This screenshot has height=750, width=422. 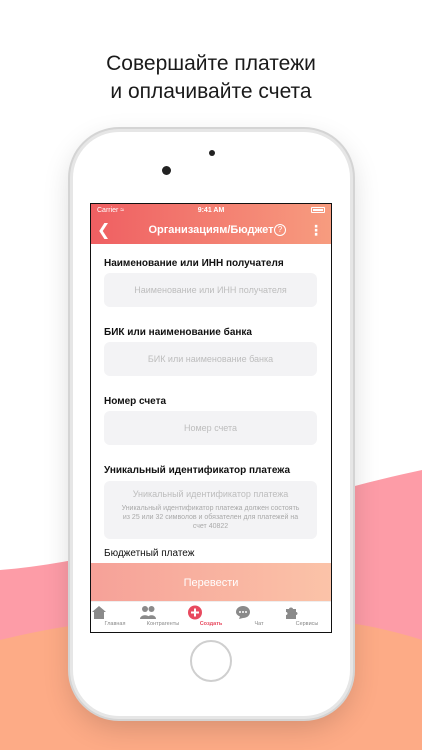 I want to click on bank-label: БИК или наименование банка, so click(x=178, y=332).